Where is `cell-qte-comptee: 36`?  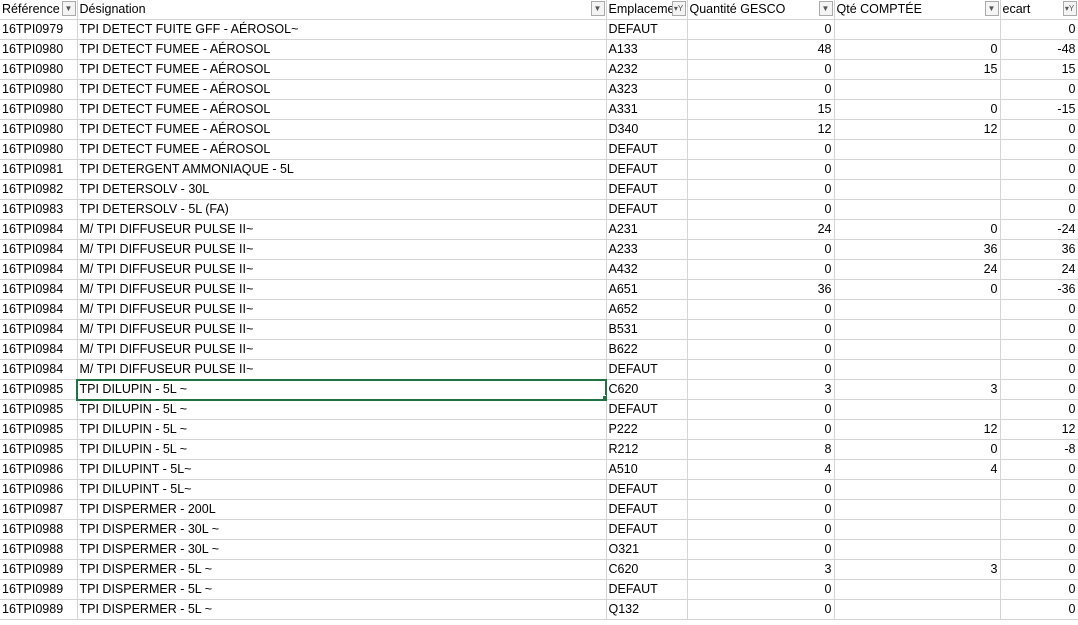
cell-qte-comptee: 36 is located at coordinates (917, 249).